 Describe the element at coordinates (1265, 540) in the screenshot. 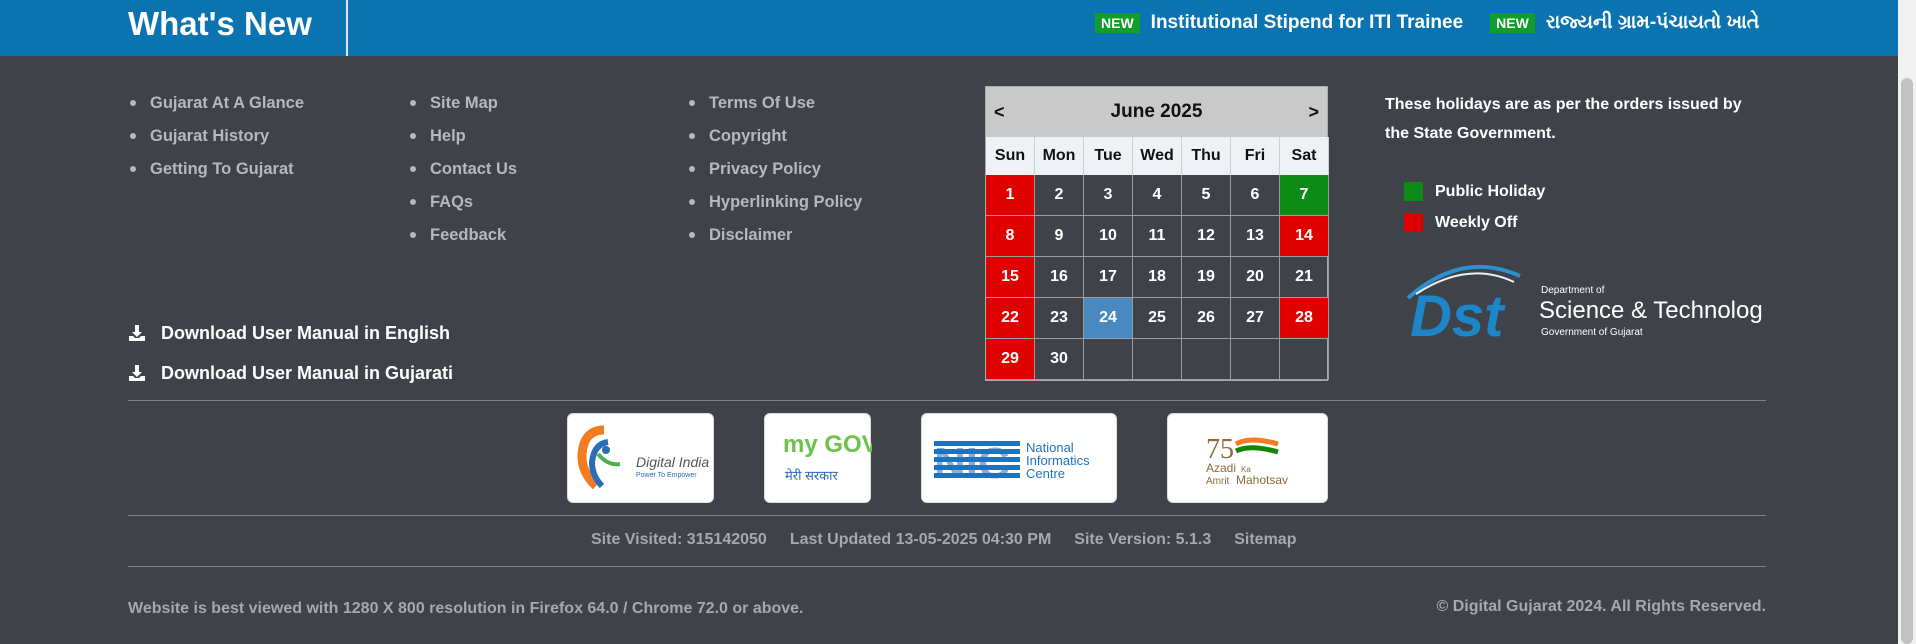

I see `sitemap-link: Sitemap` at that location.